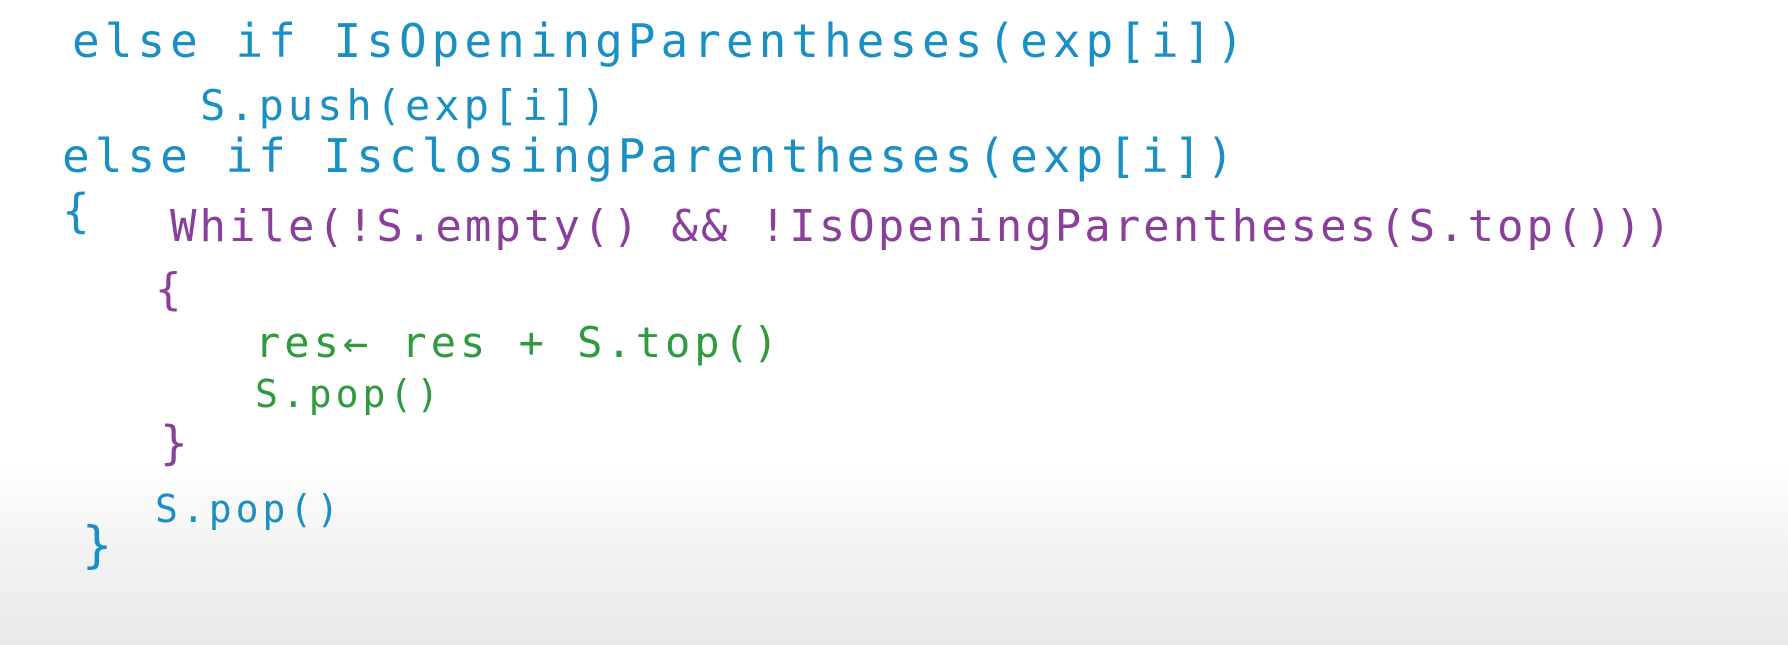  I want to click on code-line-push: S.push(exp[i]), so click(405, 105).